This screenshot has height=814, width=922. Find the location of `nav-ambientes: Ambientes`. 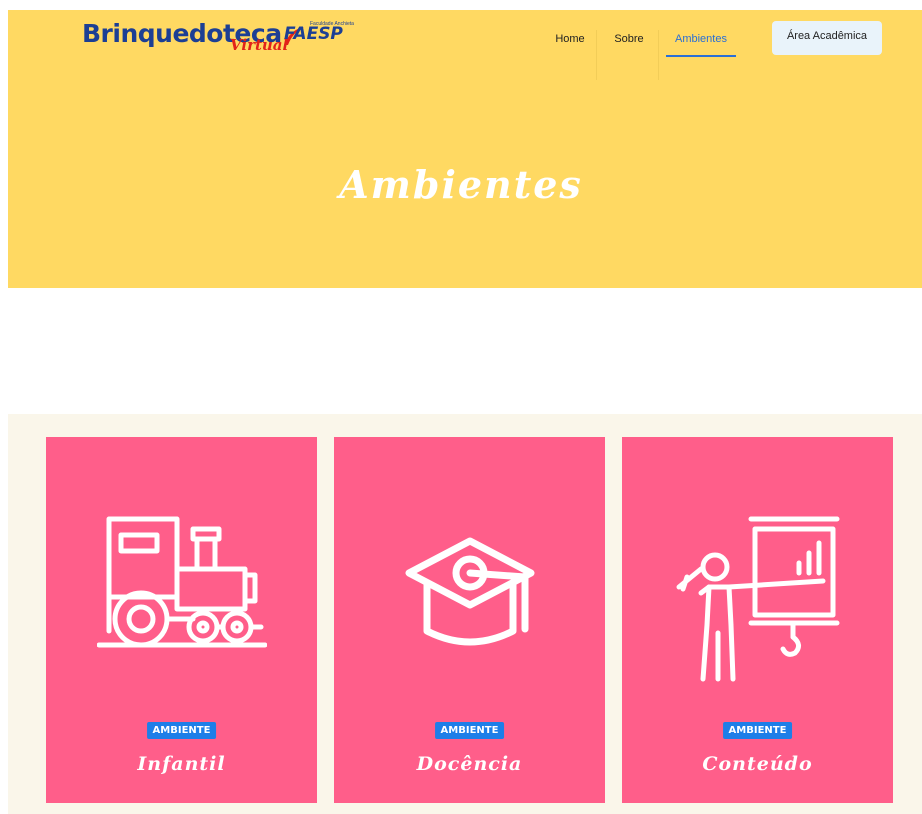

nav-ambientes: Ambientes is located at coordinates (701, 42).